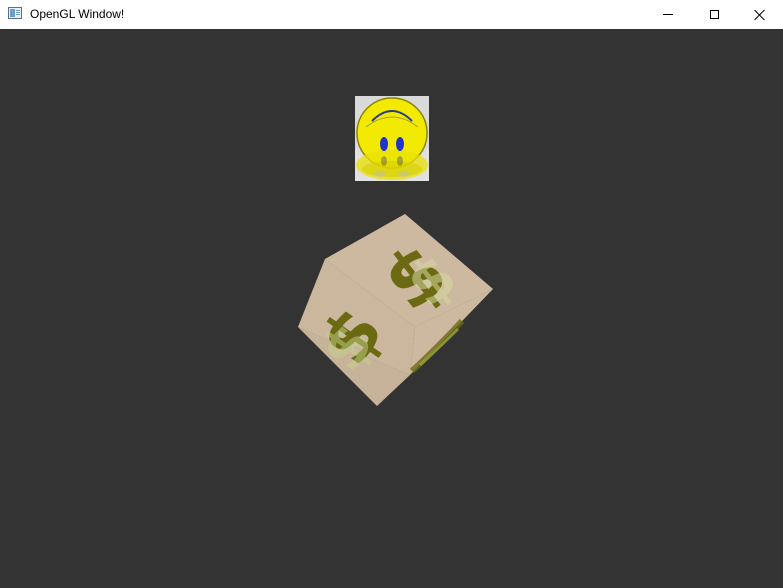  What do you see at coordinates (391, 14) in the screenshot?
I see `title-bar: OpenGL Window!` at bounding box center [391, 14].